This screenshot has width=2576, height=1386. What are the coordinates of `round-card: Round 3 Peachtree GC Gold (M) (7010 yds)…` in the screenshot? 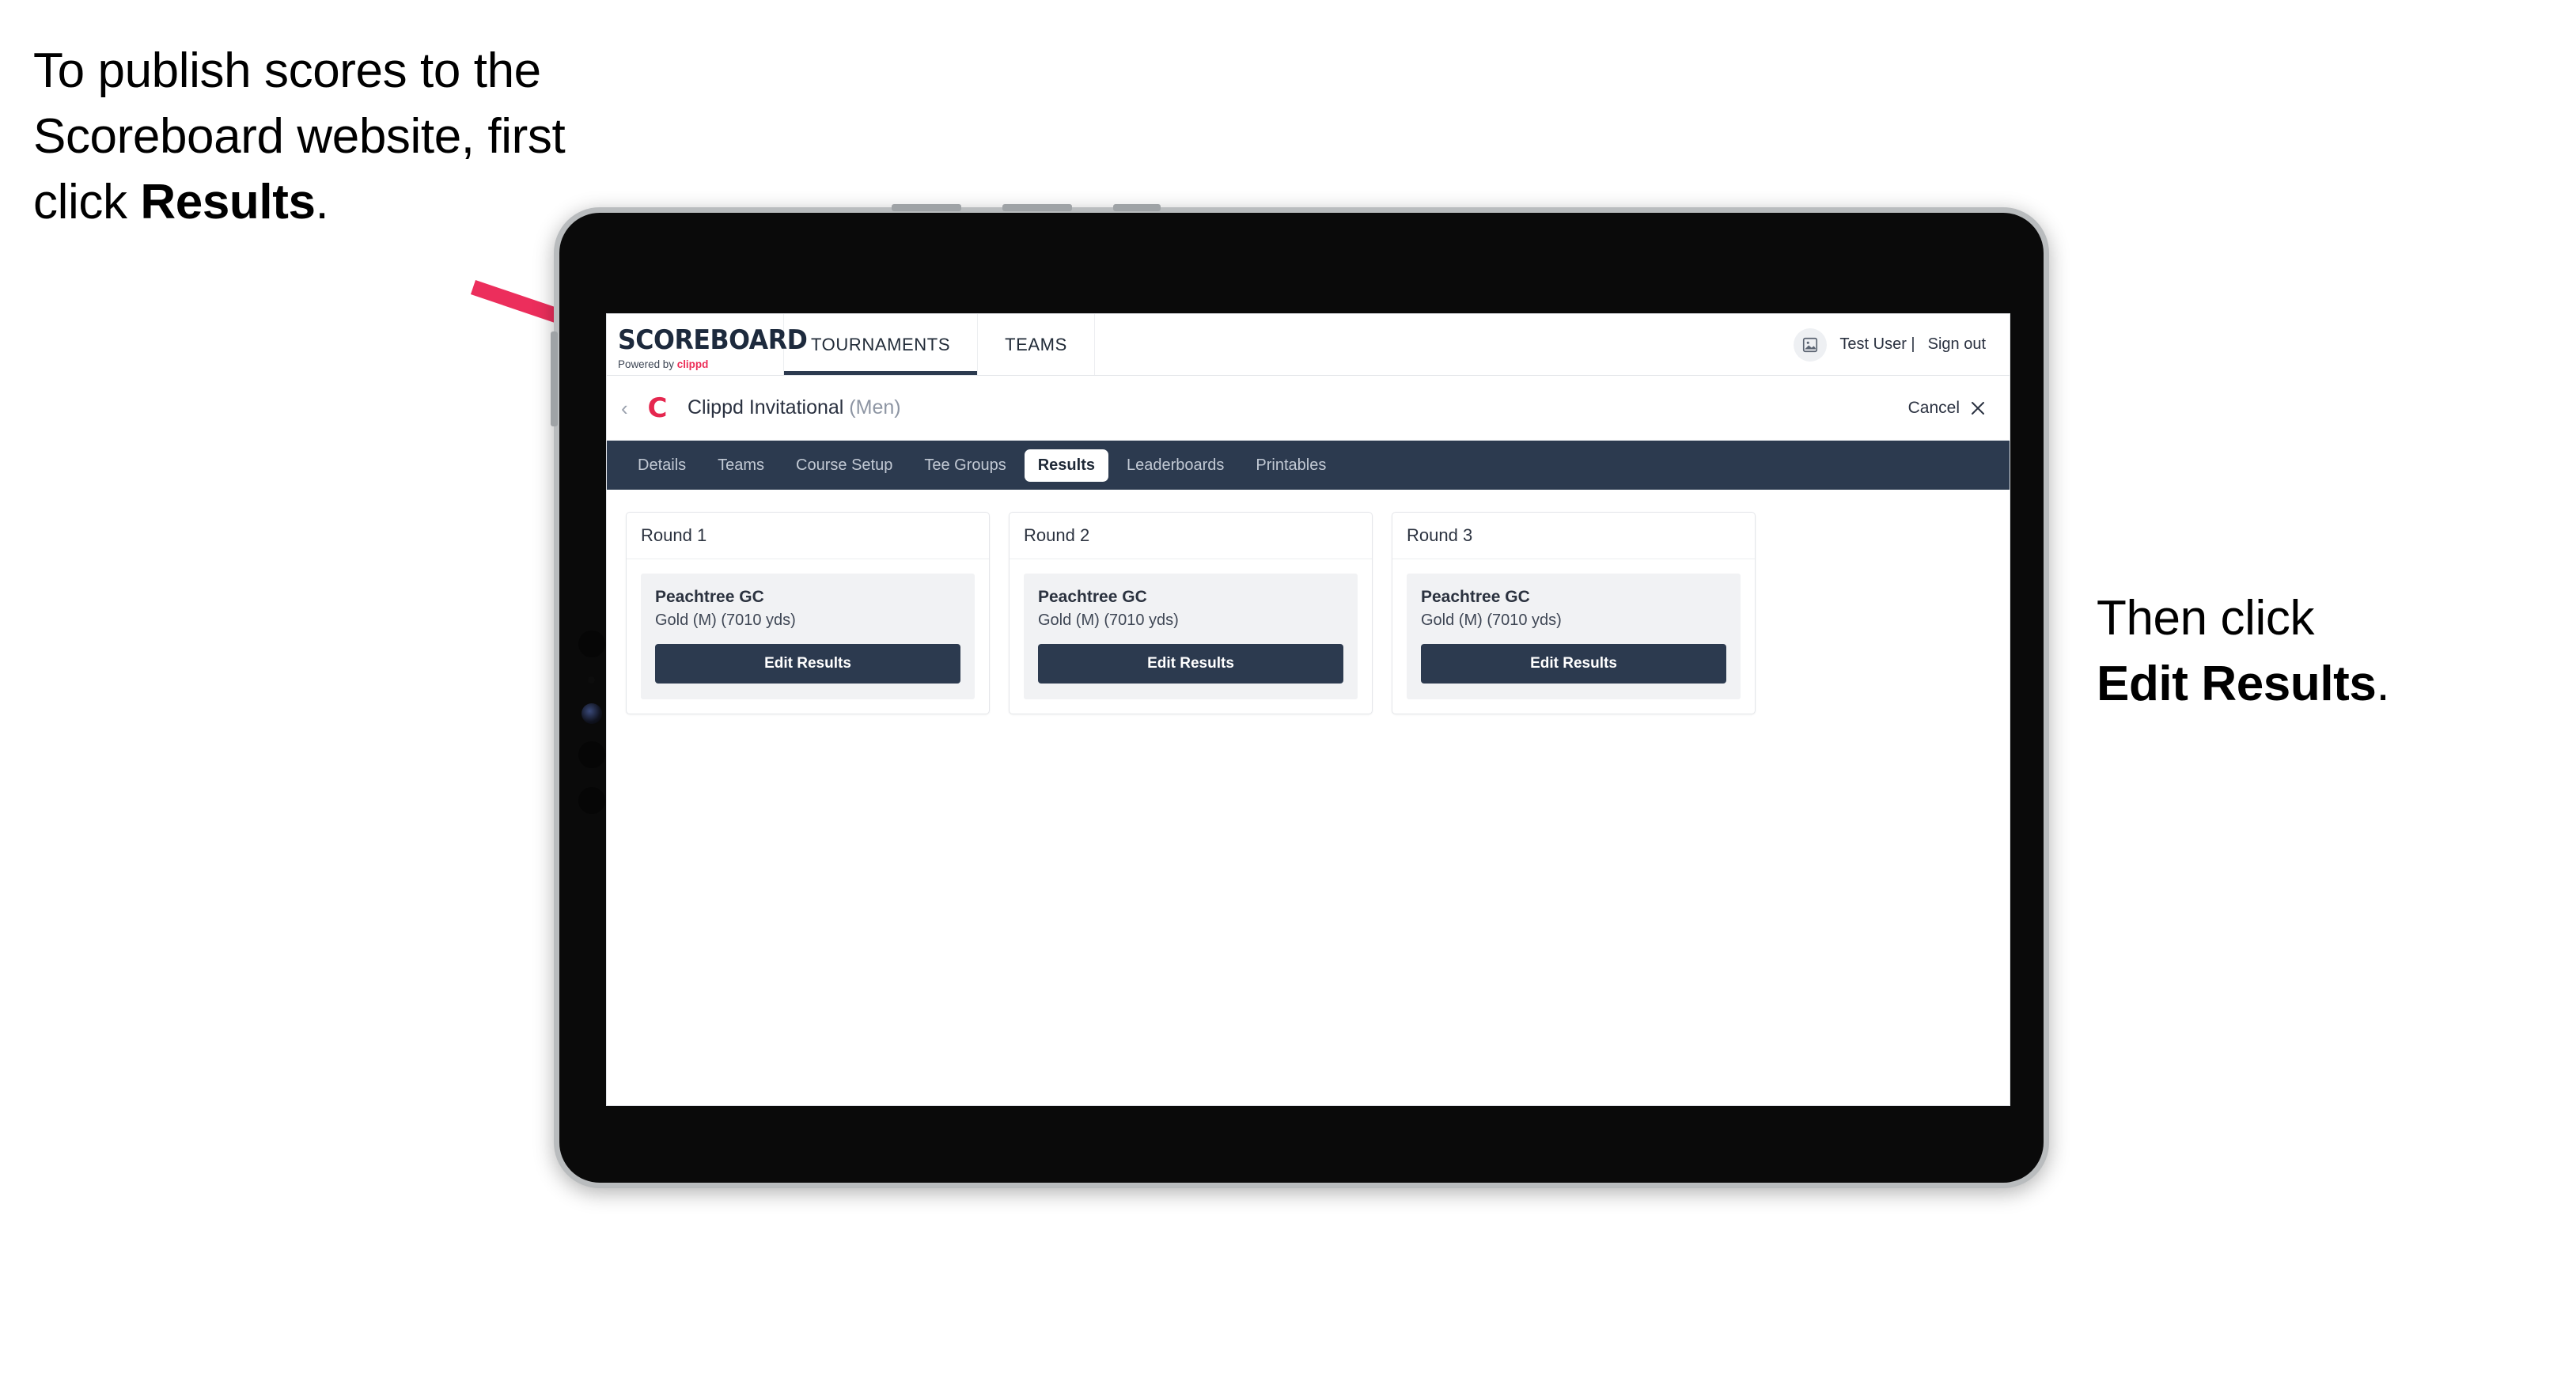 It's located at (1574, 613).